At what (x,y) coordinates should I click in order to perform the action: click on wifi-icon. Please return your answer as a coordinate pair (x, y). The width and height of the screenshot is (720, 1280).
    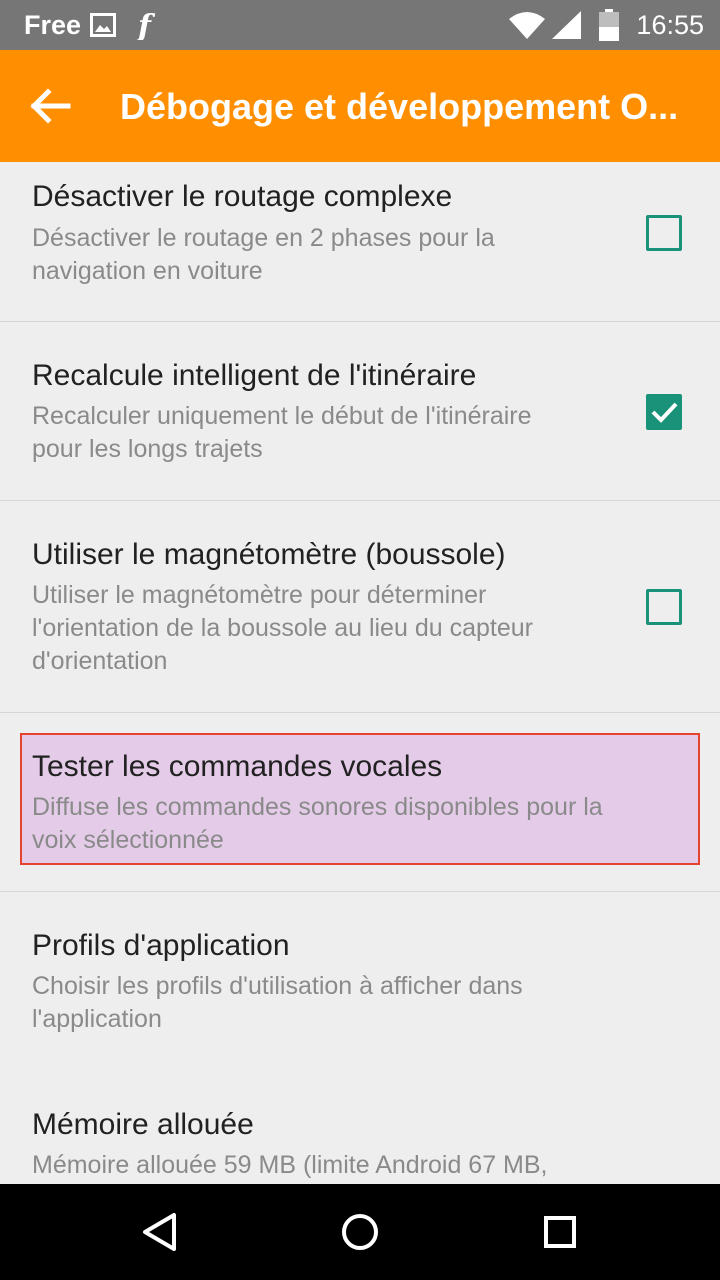
    Looking at the image, I should click on (527, 27).